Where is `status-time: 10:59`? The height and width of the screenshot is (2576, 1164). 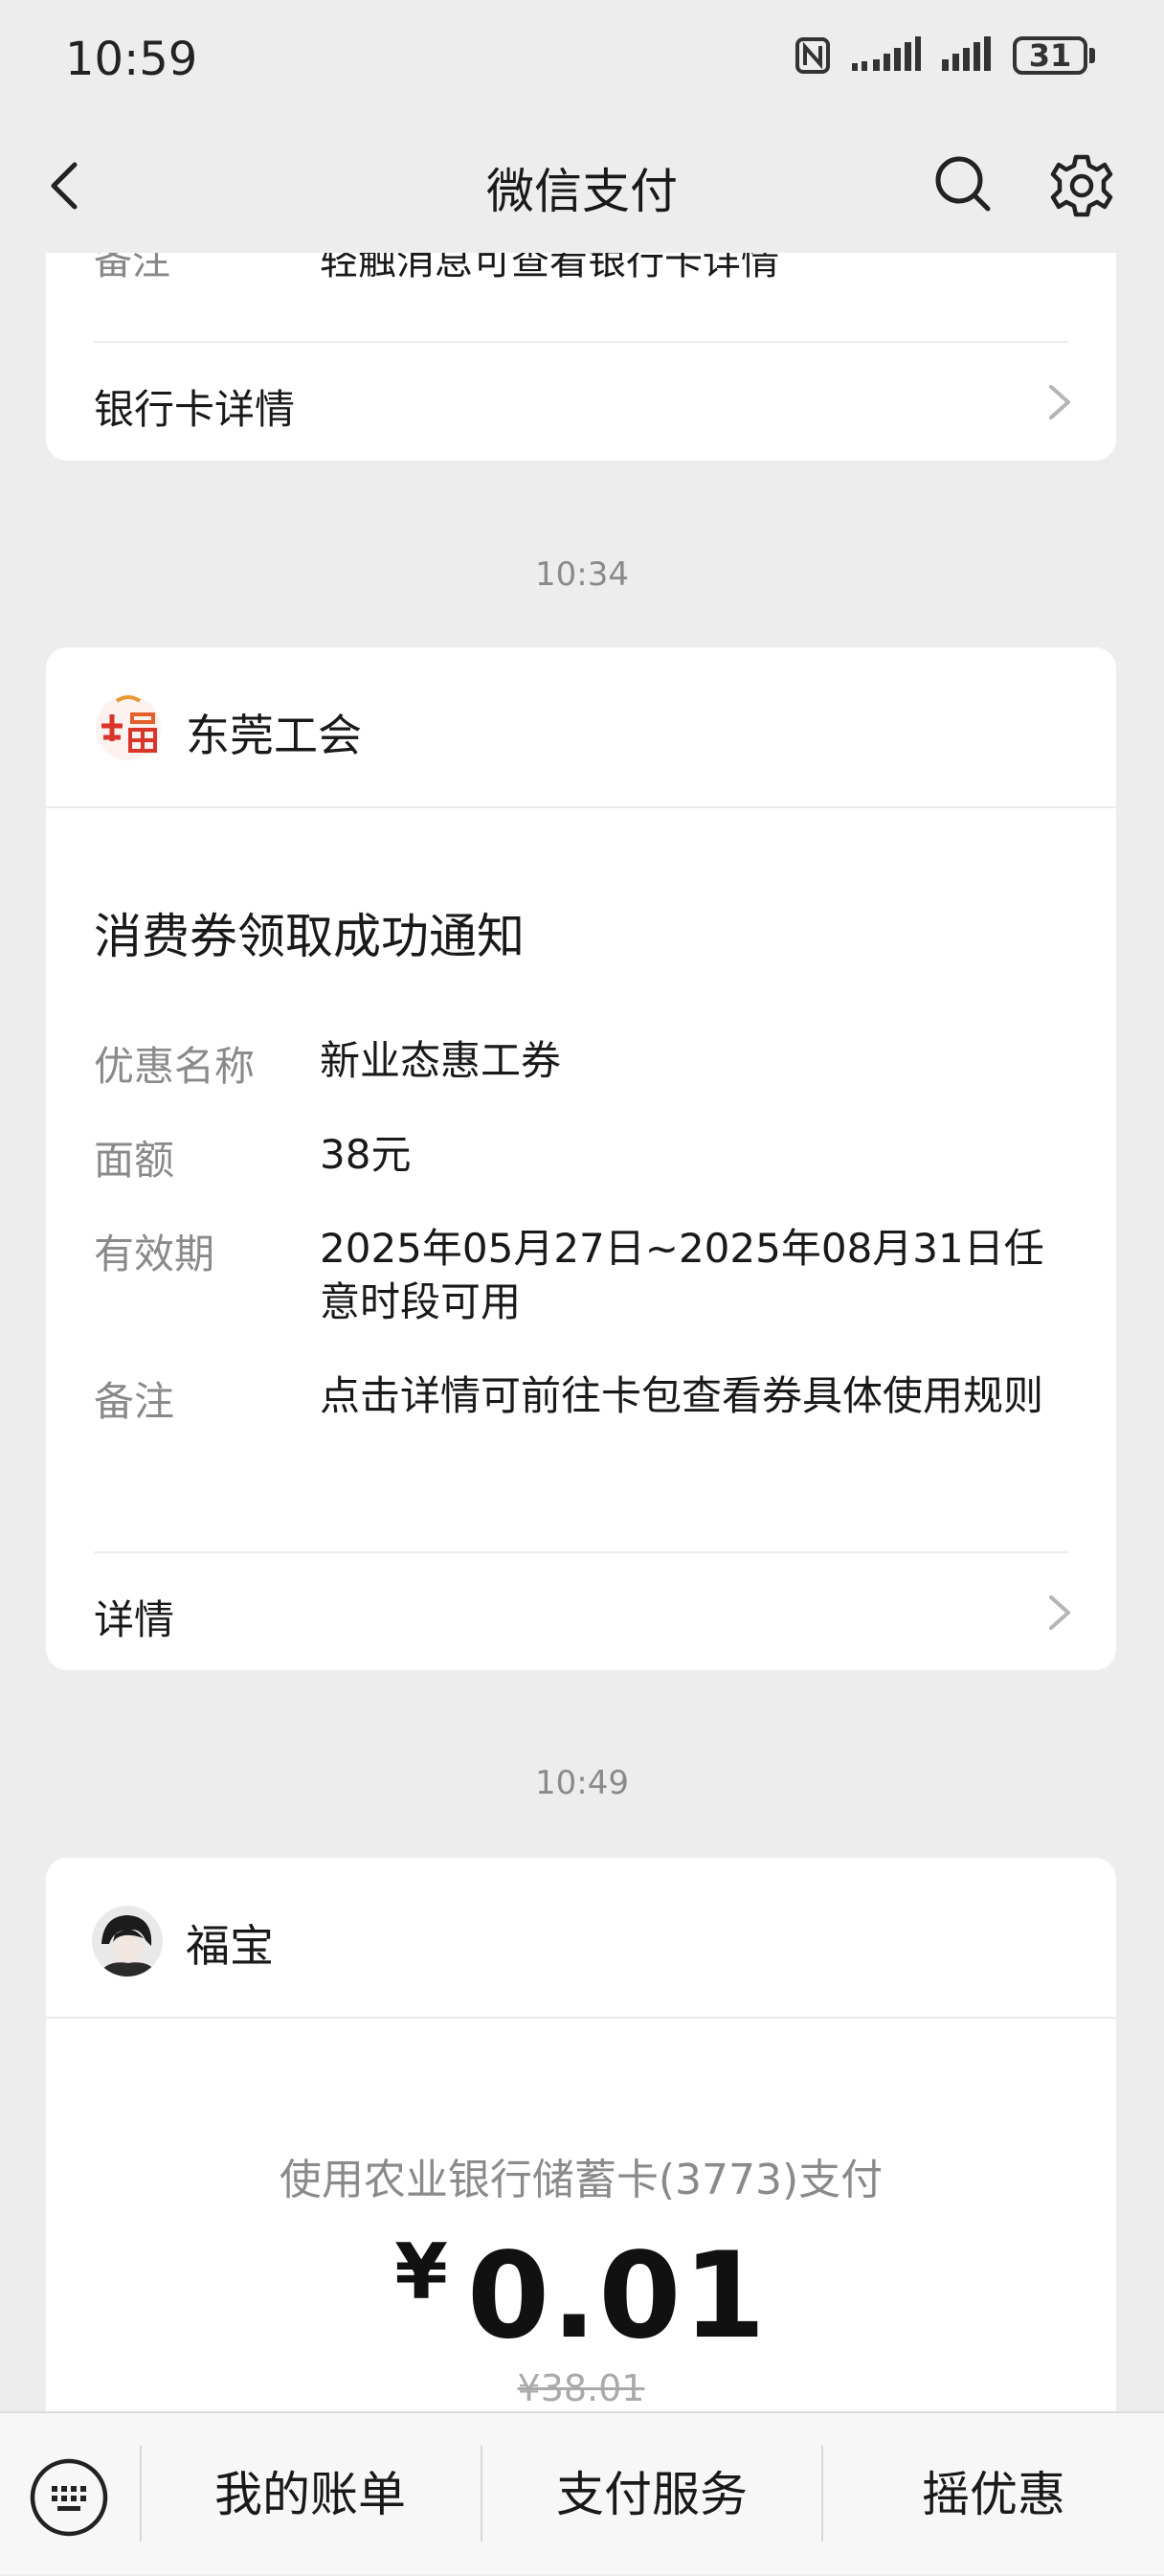 status-time: 10:59 is located at coordinates (131, 59).